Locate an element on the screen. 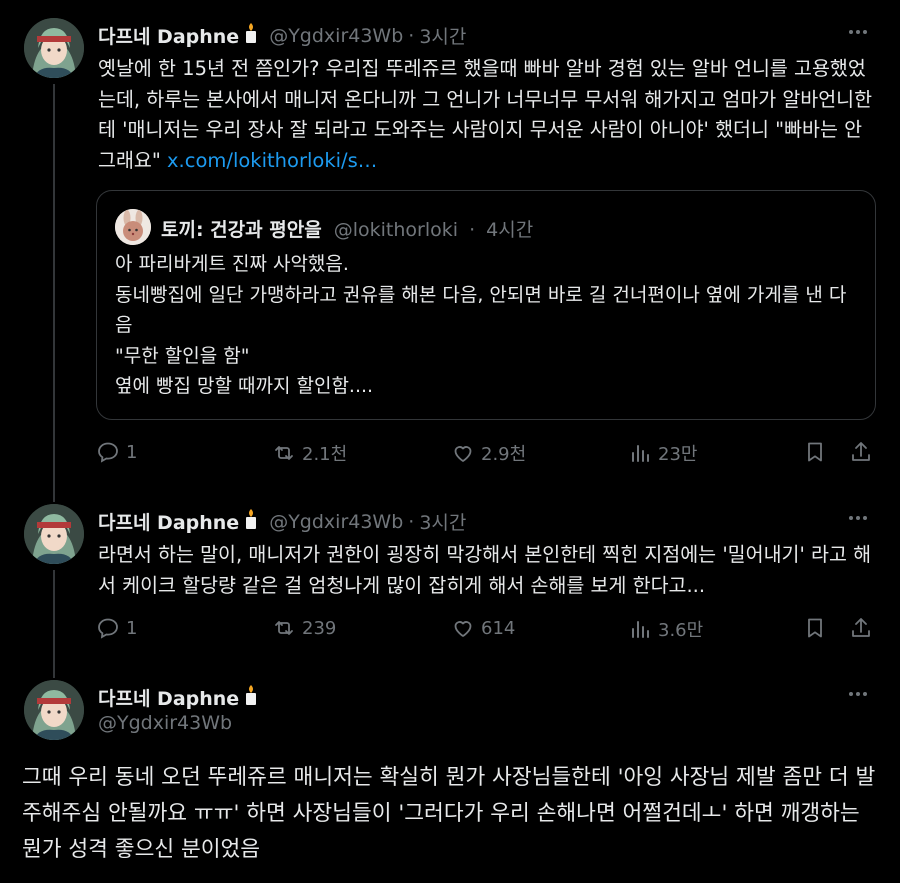 This screenshot has width=900, height=883. retweet-button: 239 is located at coordinates (304, 628).